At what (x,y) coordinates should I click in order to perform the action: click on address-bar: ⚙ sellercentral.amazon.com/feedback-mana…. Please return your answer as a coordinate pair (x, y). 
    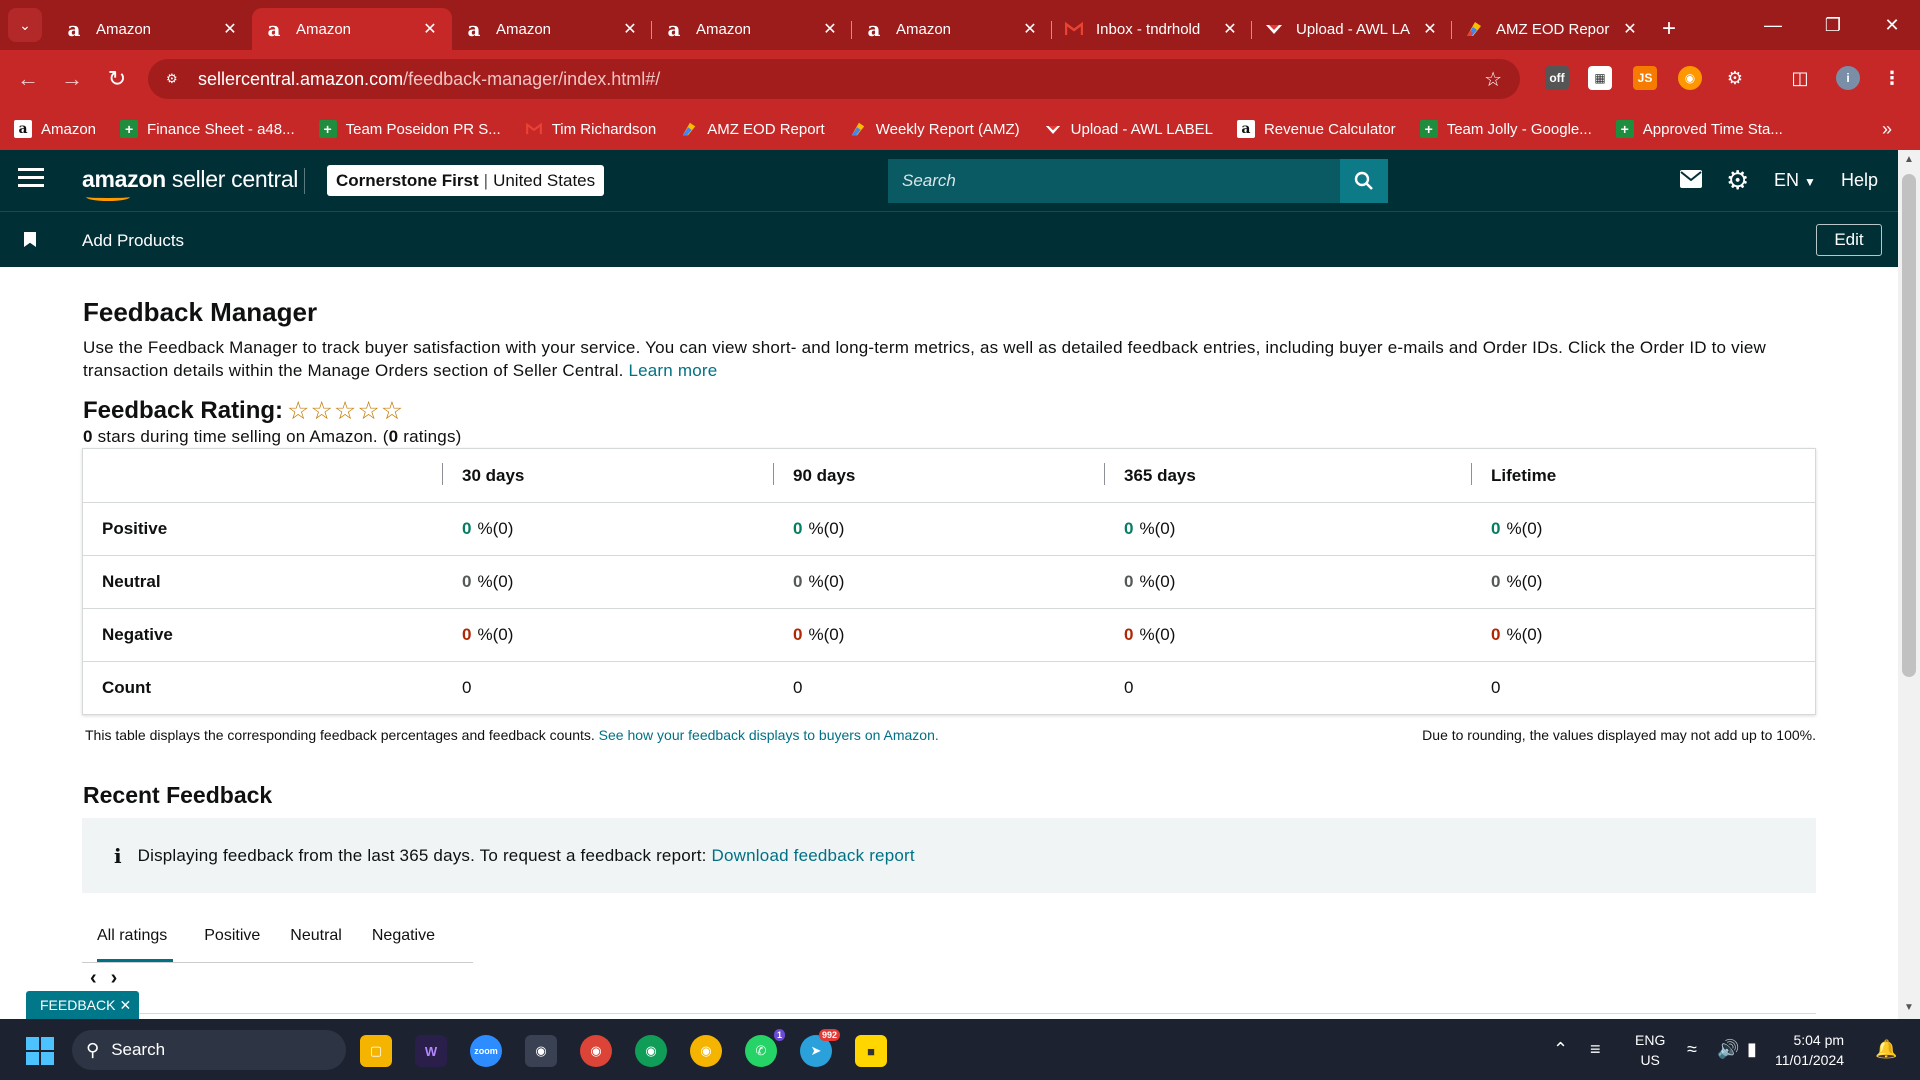
    Looking at the image, I should click on (834, 79).